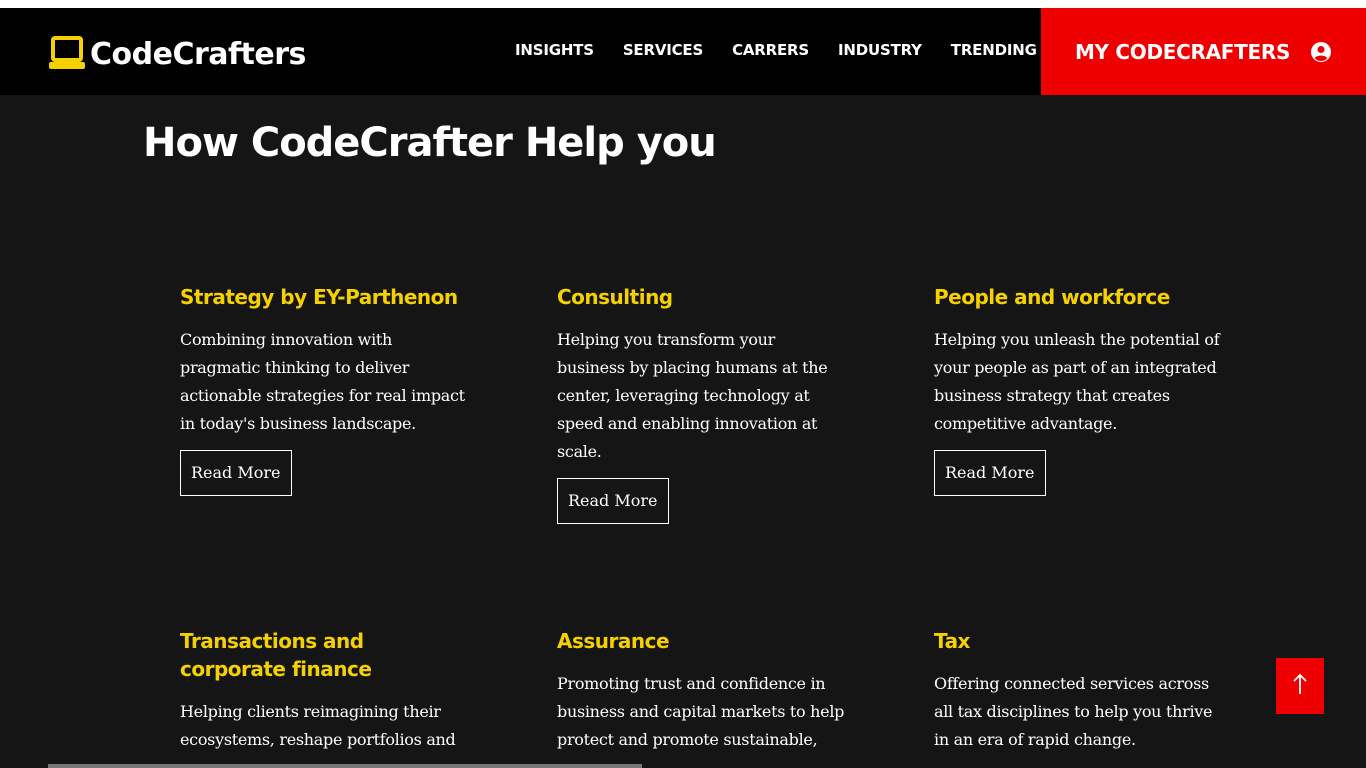 The height and width of the screenshot is (768, 1366). What do you see at coordinates (615, 297) in the screenshot?
I see `card-title: Consulting` at bounding box center [615, 297].